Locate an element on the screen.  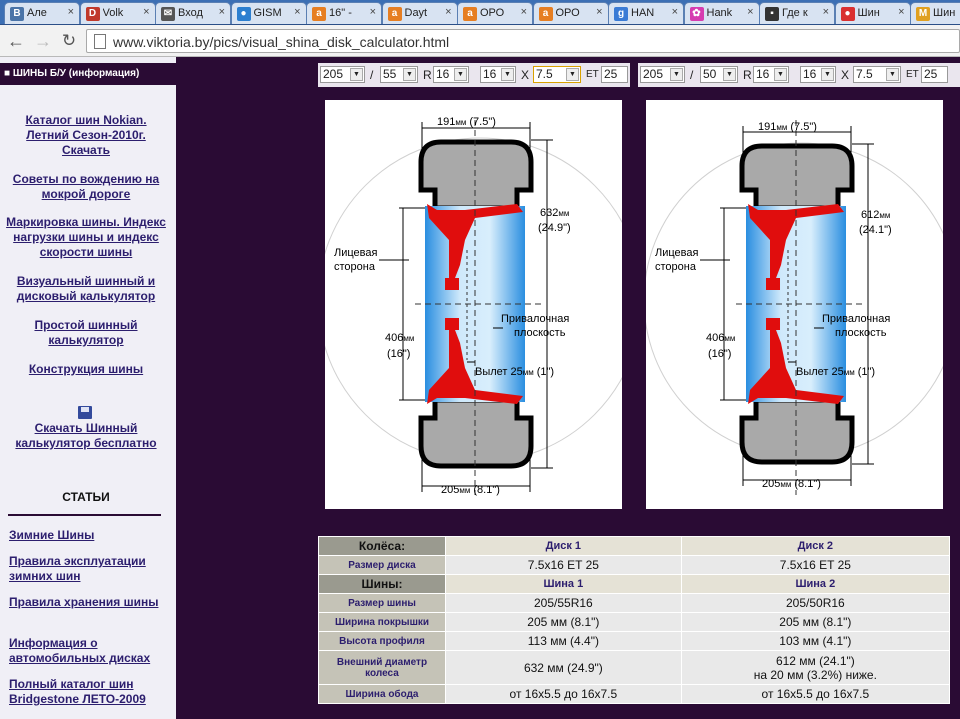
sidebar-article-winter-rules: Правила эксплуатации зимних шин is located at coordinates (89, 569).